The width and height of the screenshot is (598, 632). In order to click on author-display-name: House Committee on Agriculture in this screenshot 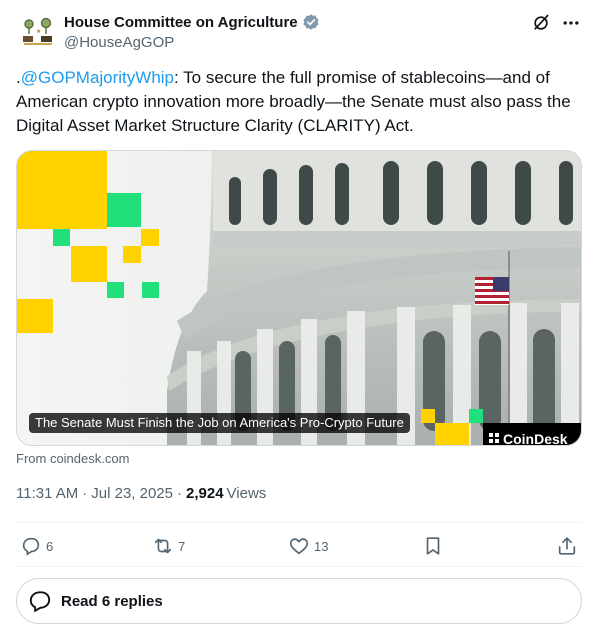, I will do `click(181, 22)`.